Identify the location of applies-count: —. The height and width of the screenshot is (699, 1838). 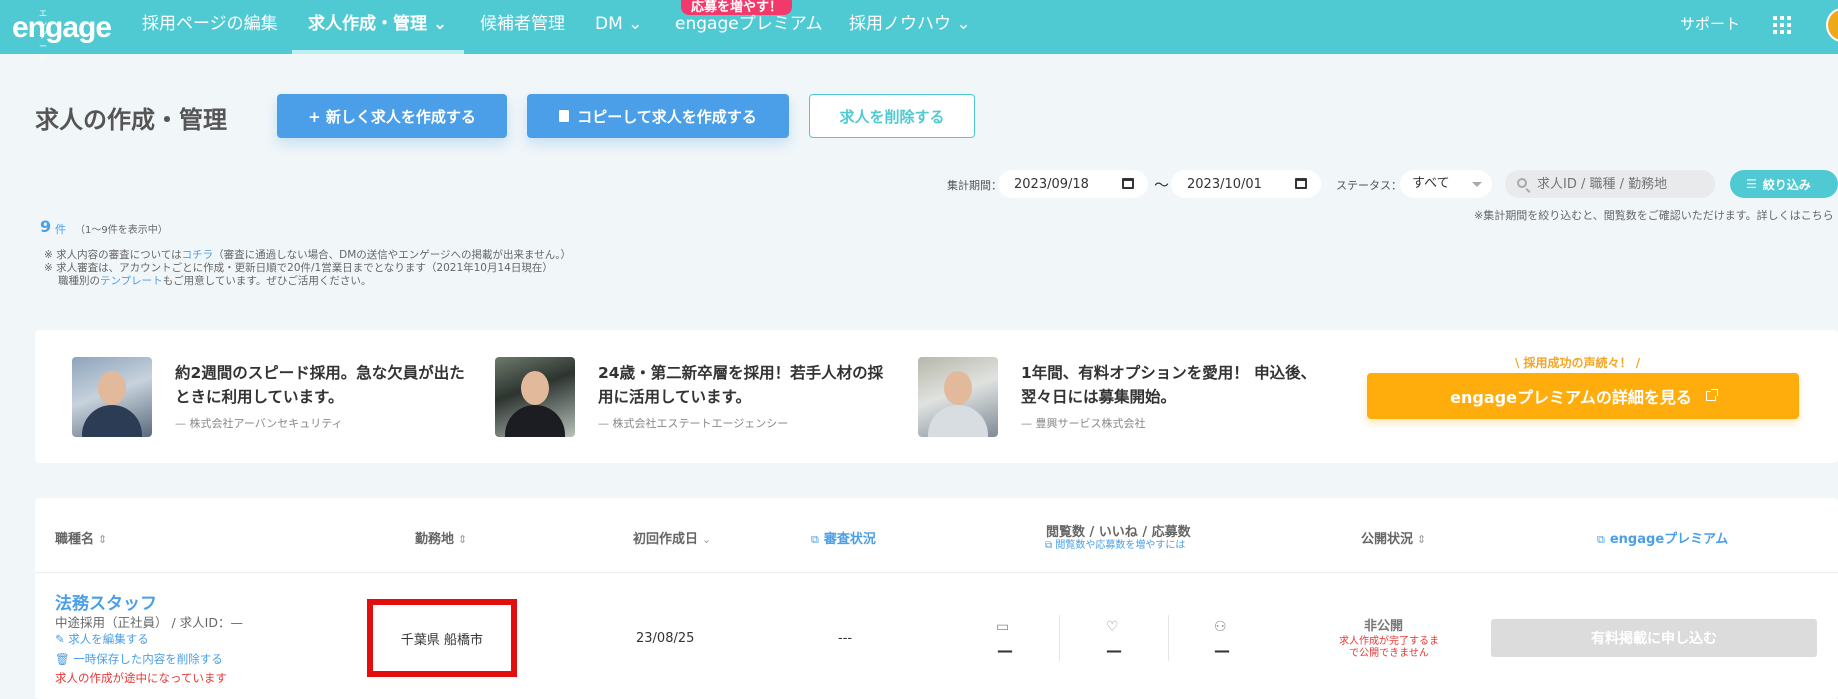
(1222, 650).